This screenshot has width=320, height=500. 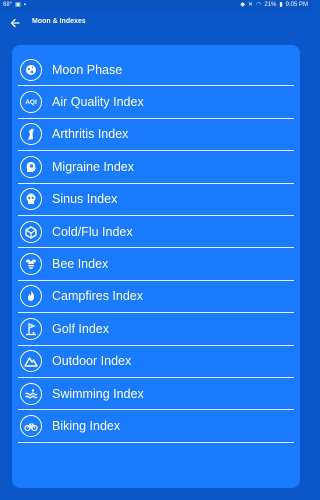 I want to click on list-item-bee: Bee Index, so click(x=156, y=264).